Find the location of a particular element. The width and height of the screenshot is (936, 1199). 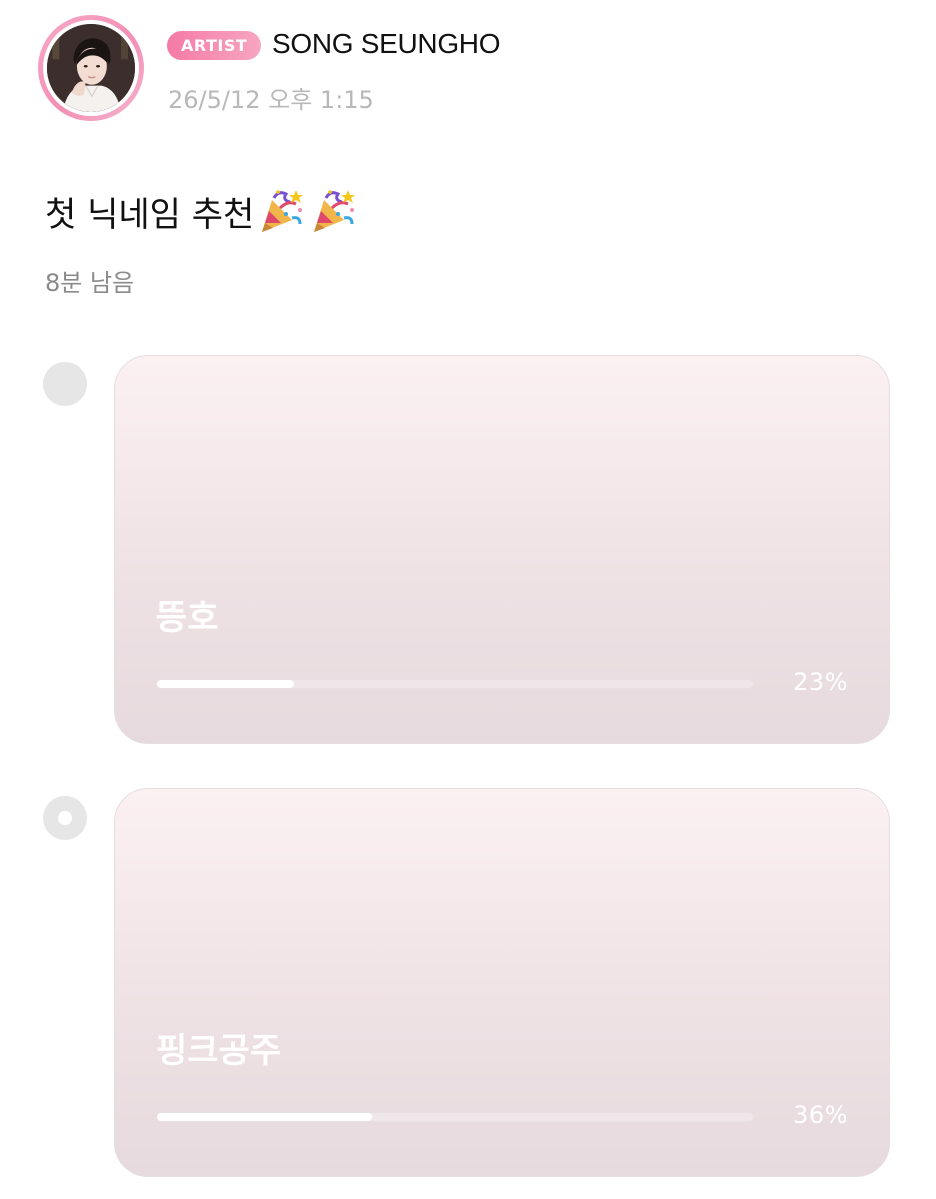

option-percent: 23% is located at coordinates (820, 682).